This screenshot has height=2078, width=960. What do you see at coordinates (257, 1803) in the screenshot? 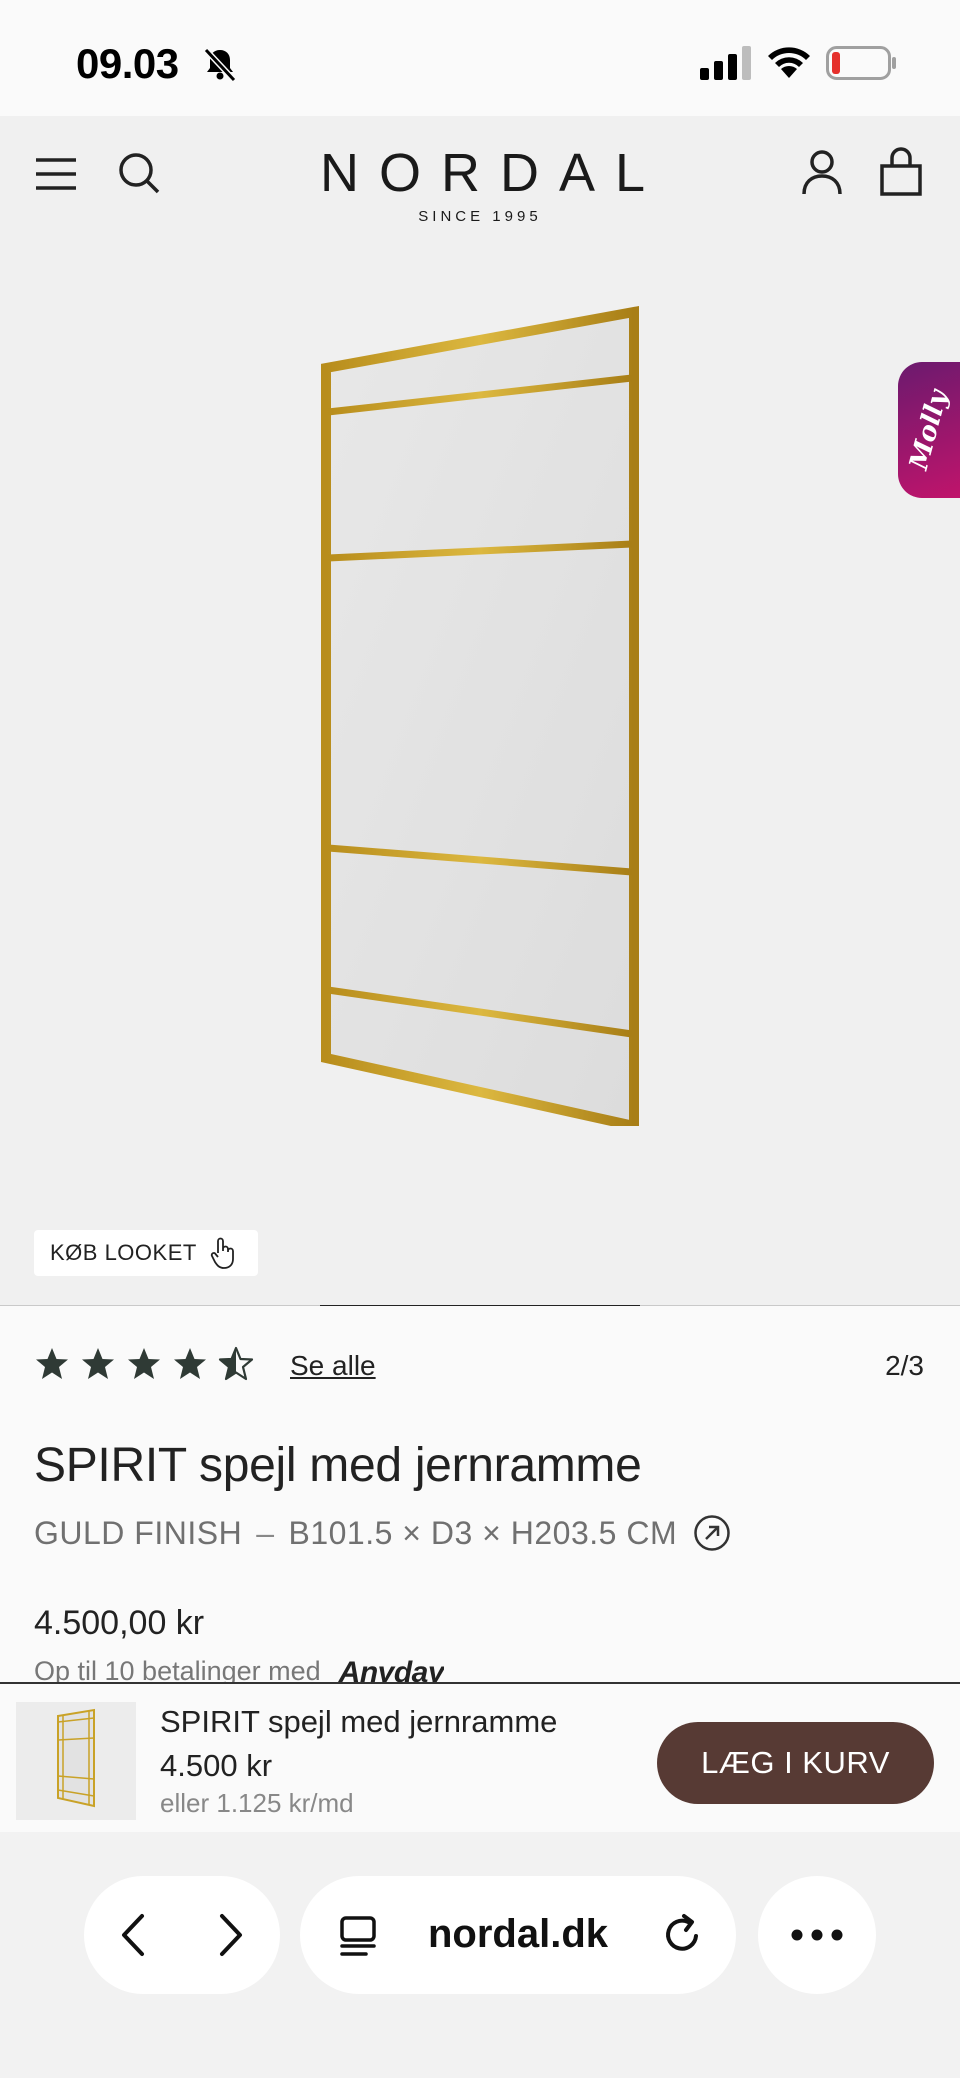
I see `sticky-monthly-price: eller 1.125 kr/md` at bounding box center [257, 1803].